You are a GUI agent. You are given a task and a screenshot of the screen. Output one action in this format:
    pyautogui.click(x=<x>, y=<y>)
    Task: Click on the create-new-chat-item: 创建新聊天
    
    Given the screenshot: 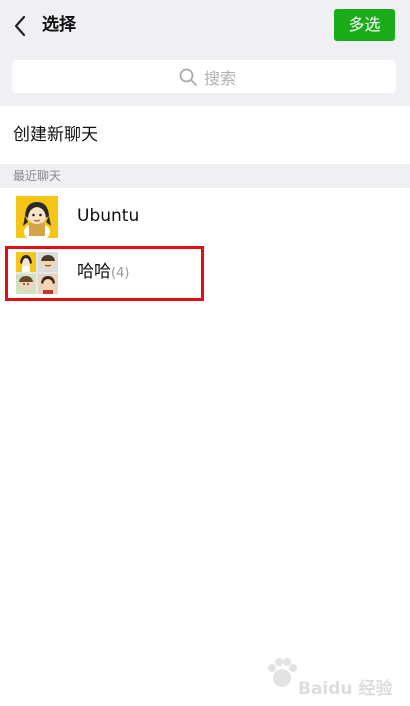 What is the action you would take?
    pyautogui.click(x=205, y=135)
    